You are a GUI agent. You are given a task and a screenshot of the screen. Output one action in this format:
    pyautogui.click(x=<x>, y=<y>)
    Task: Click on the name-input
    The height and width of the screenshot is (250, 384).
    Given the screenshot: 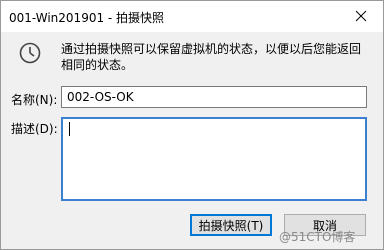 What is the action you would take?
    pyautogui.click(x=214, y=97)
    